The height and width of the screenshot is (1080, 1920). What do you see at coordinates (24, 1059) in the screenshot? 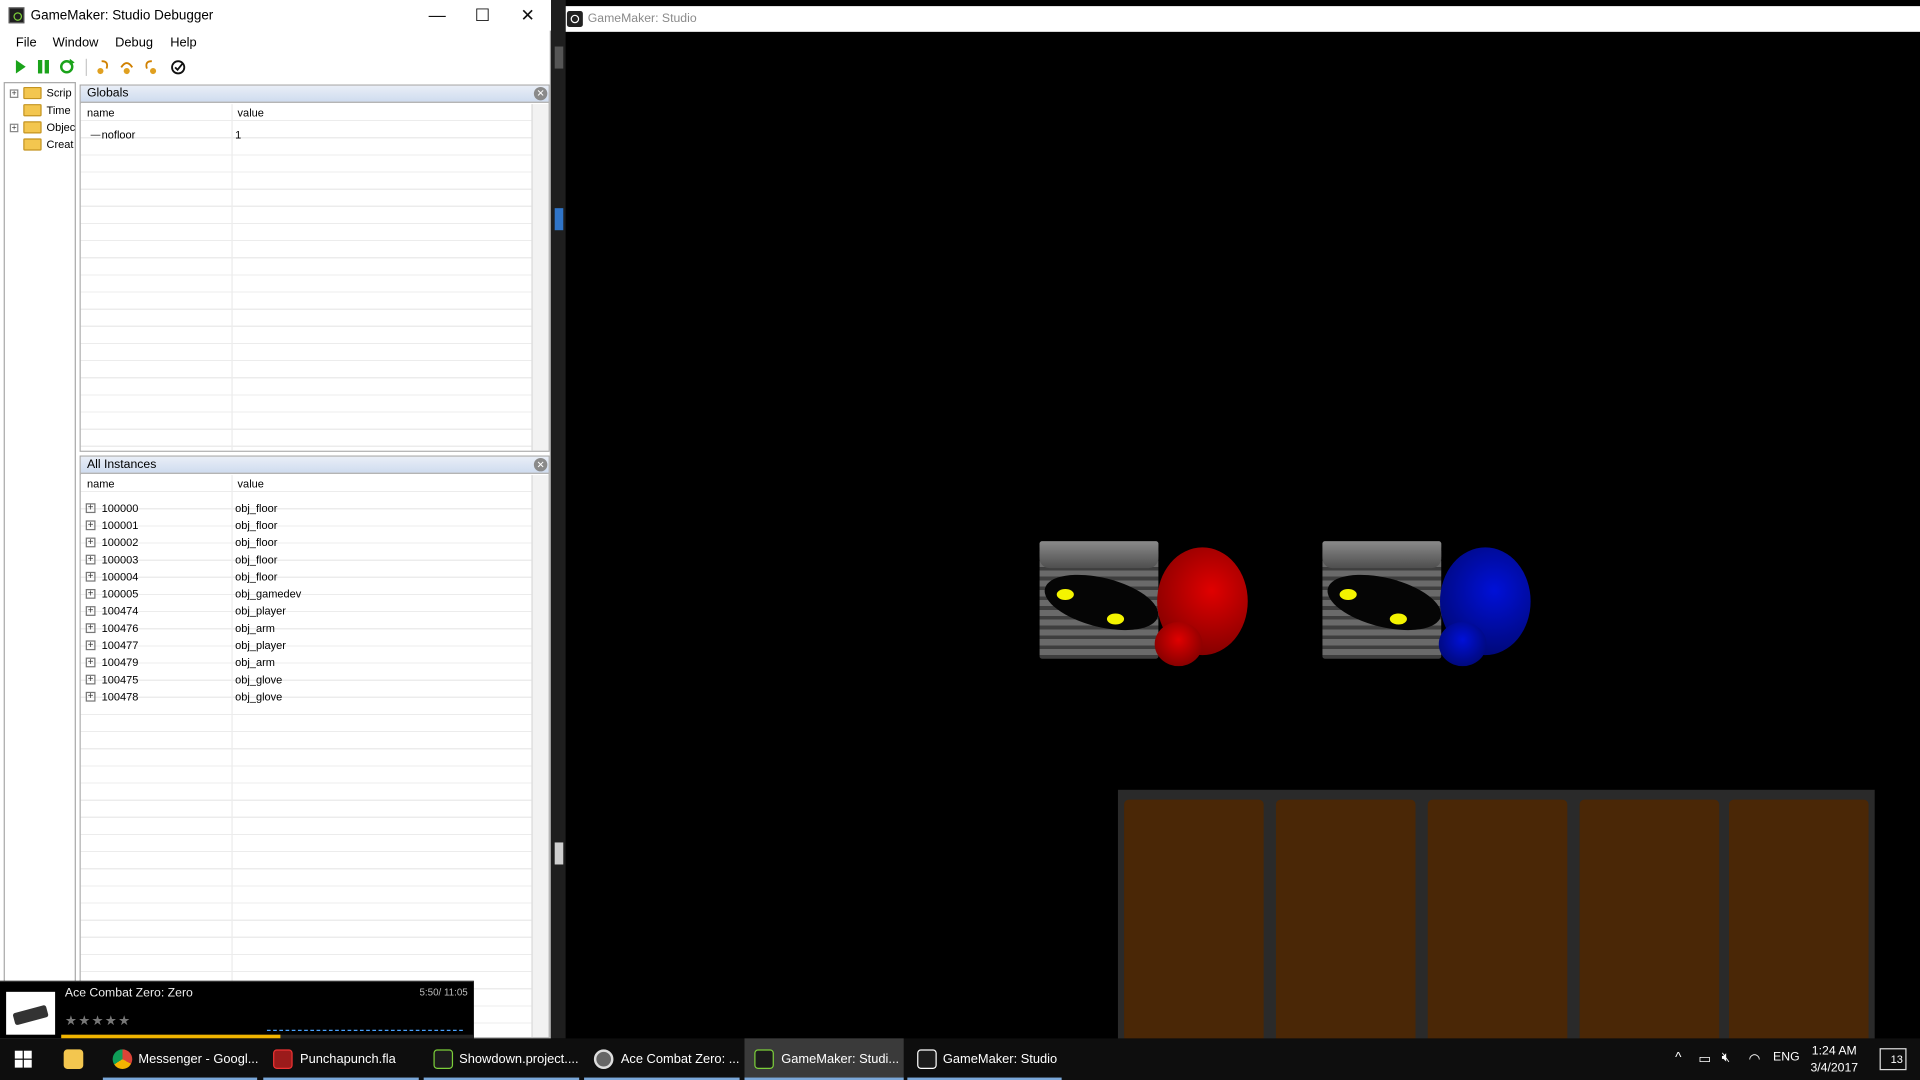
I see `start-button` at bounding box center [24, 1059].